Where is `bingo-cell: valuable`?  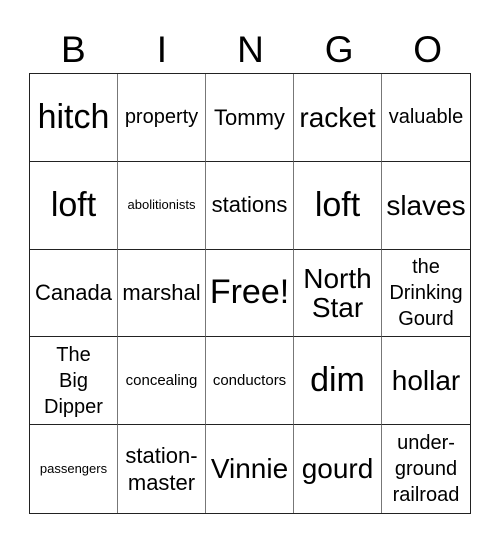 bingo-cell: valuable is located at coordinates (426, 118).